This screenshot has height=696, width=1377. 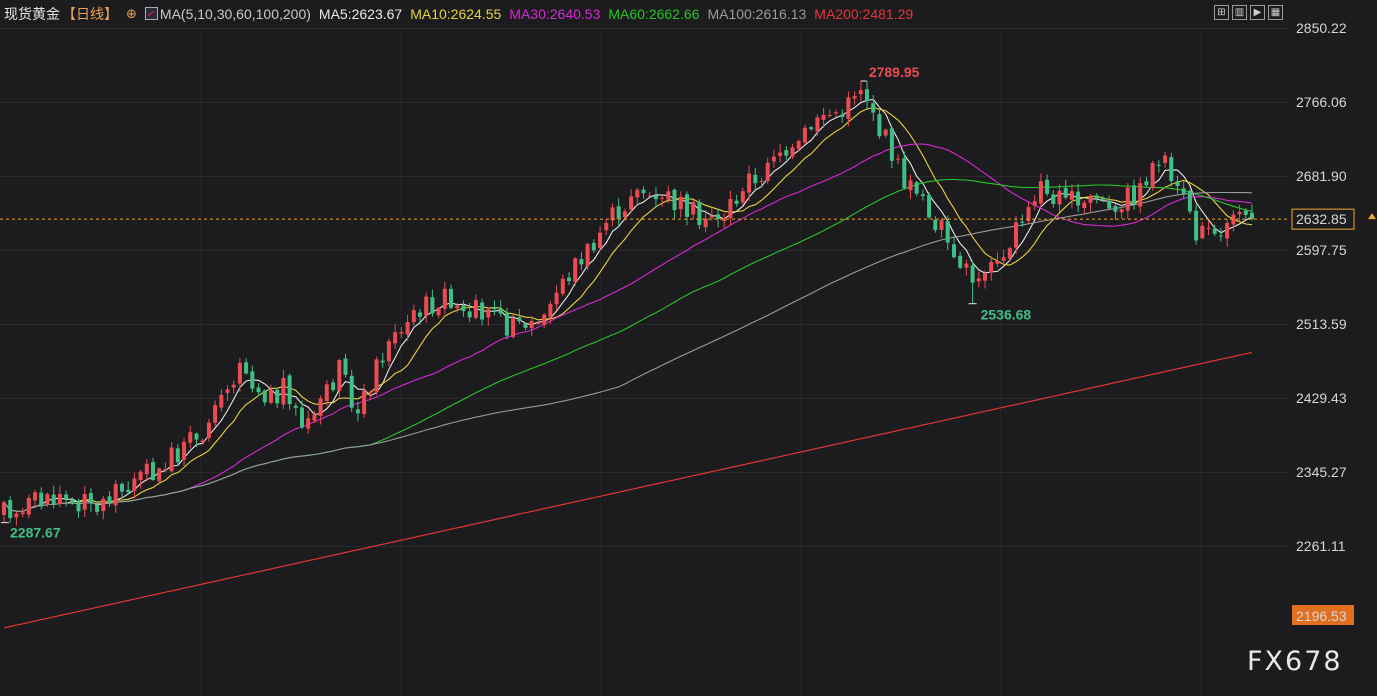 I want to click on y-tick-label: 2681.90, so click(x=1321, y=176).